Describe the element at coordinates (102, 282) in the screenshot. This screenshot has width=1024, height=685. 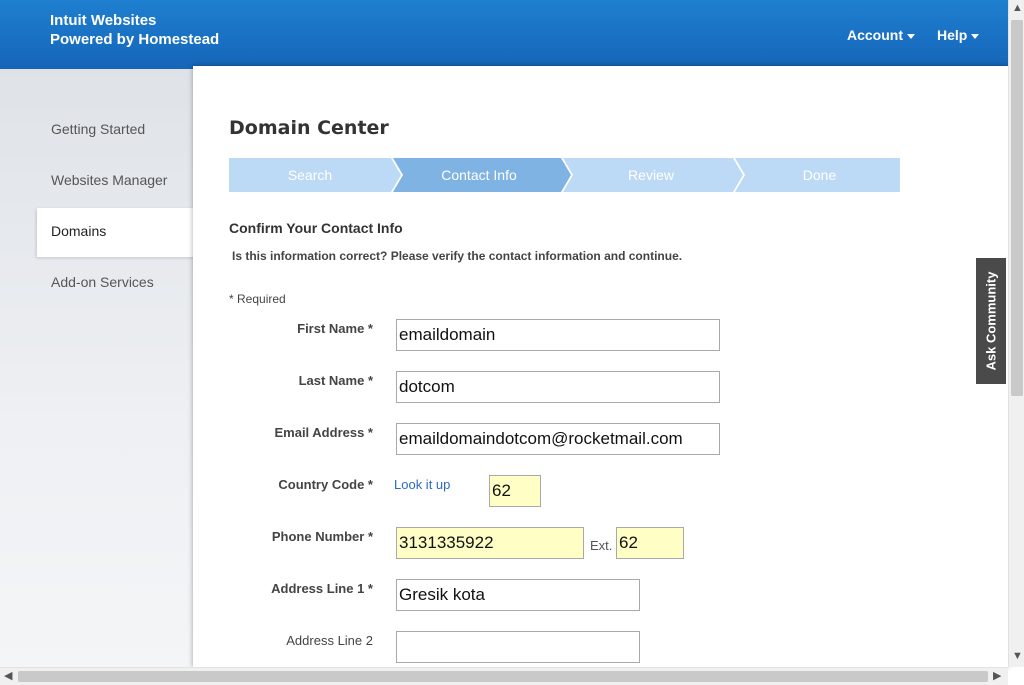
I see `sidebar-item-add-on-services: Add-on Services` at that location.